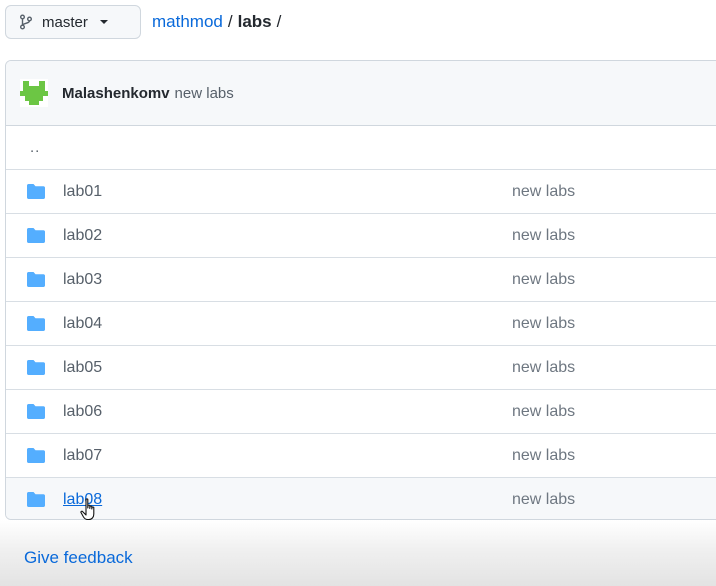 The image size is (716, 586). What do you see at coordinates (78, 558) in the screenshot?
I see `give-feedback-link: Give feedback` at bounding box center [78, 558].